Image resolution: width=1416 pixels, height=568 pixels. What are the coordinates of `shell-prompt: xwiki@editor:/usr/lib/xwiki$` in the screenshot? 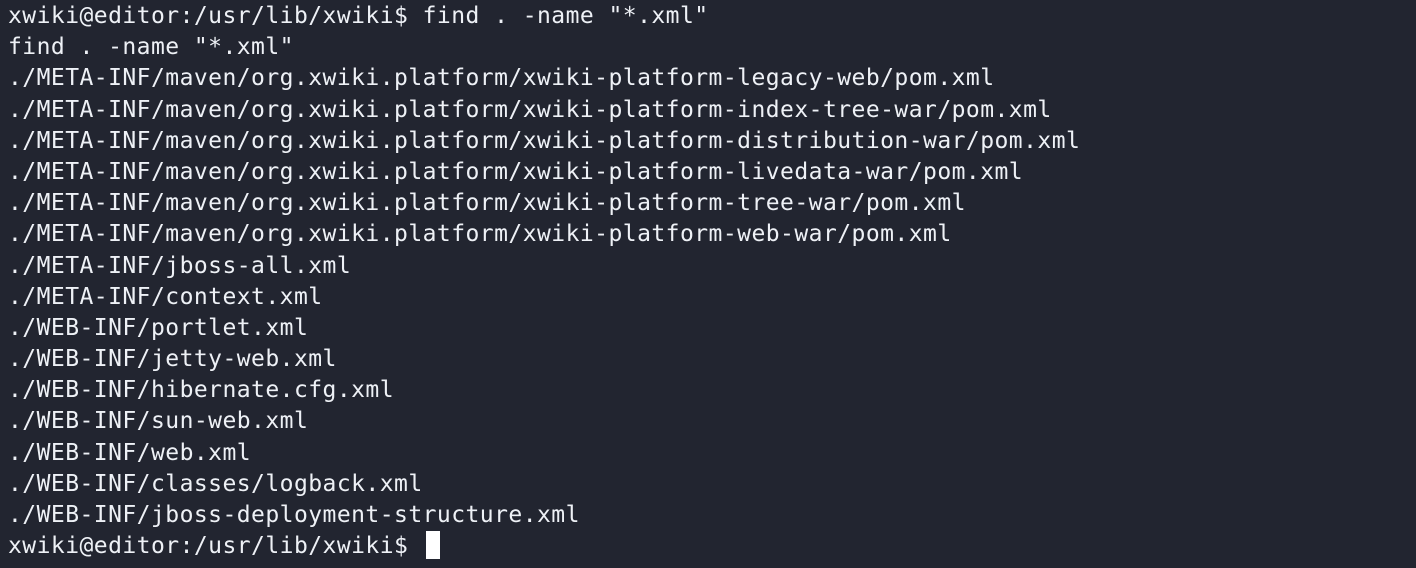 It's located at (215, 546).